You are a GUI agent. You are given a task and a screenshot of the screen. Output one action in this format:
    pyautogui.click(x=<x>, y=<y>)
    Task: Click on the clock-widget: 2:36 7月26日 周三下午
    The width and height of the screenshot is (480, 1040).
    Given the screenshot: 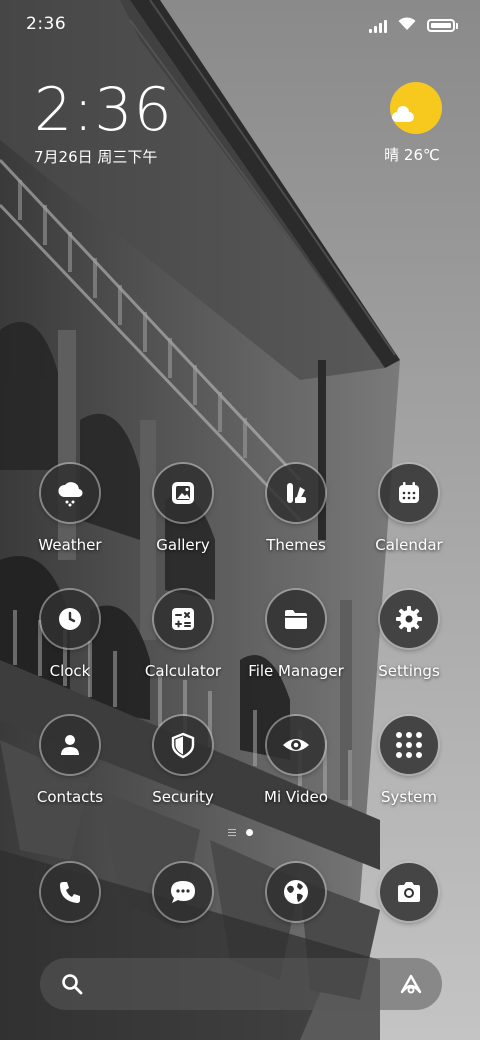 What is the action you would take?
    pyautogui.click(x=103, y=122)
    